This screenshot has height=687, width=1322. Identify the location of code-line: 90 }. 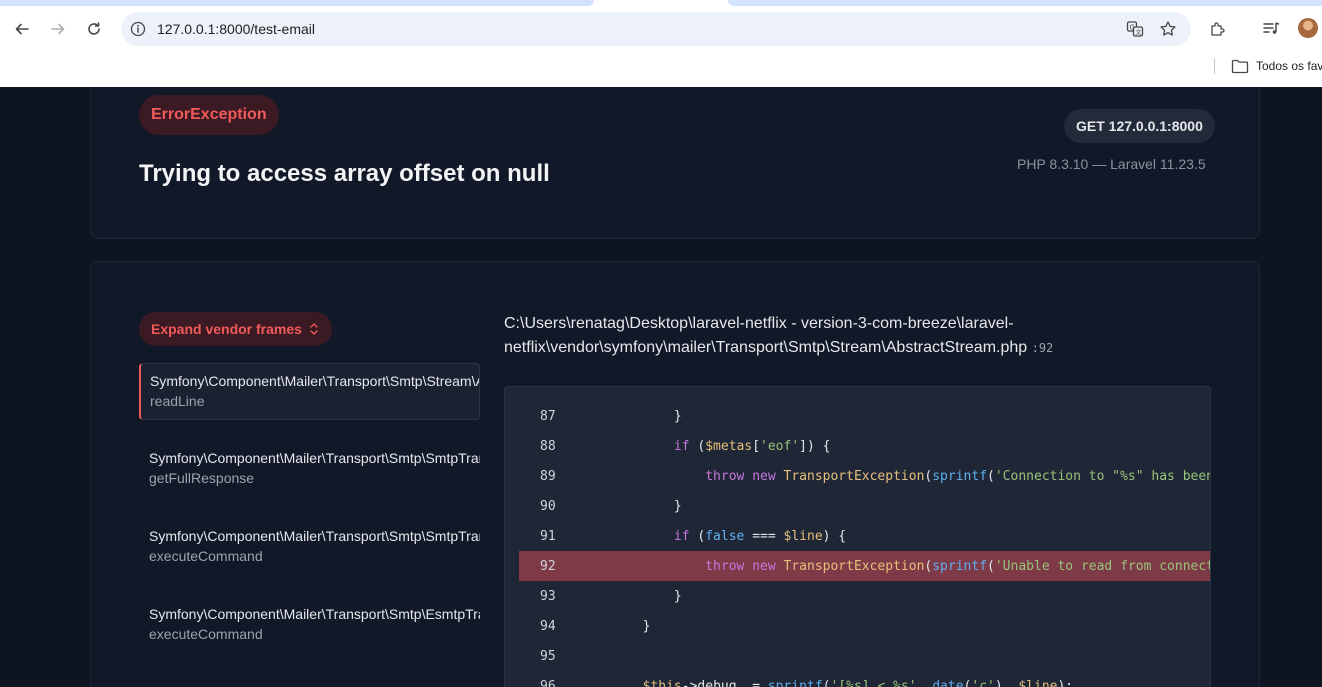
(857, 506).